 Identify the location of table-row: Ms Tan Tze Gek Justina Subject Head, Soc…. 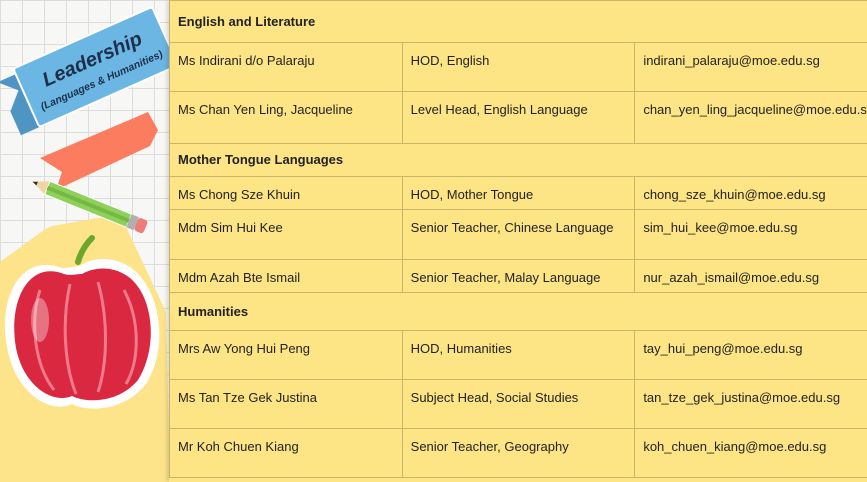
(518, 404).